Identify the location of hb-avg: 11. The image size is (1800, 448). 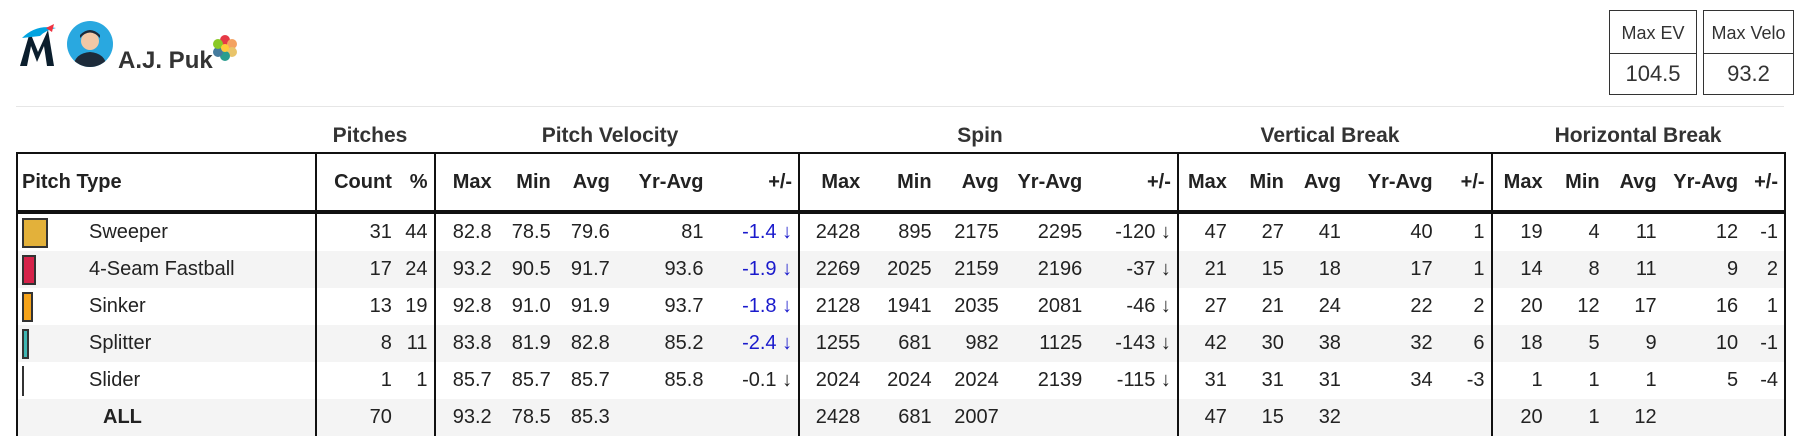
(1634, 269).